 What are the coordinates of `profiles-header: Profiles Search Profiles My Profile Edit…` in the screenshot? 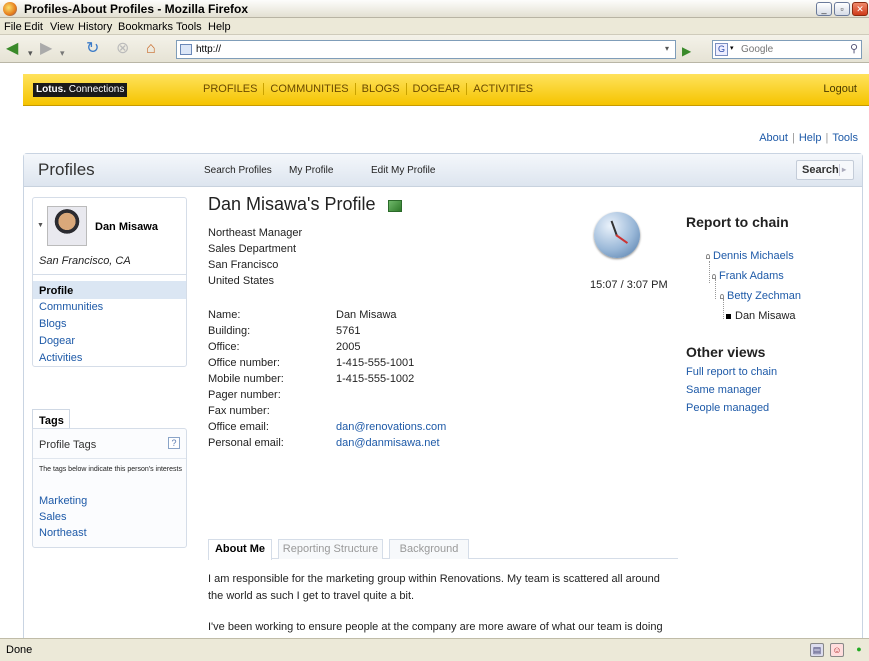 It's located at (443, 170).